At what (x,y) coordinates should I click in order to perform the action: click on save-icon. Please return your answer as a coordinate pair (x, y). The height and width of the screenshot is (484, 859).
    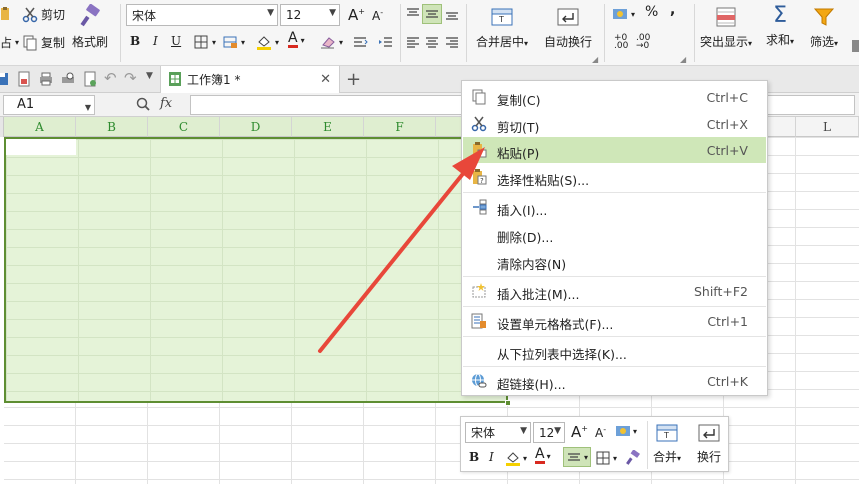
    Looking at the image, I should click on (5, 79).